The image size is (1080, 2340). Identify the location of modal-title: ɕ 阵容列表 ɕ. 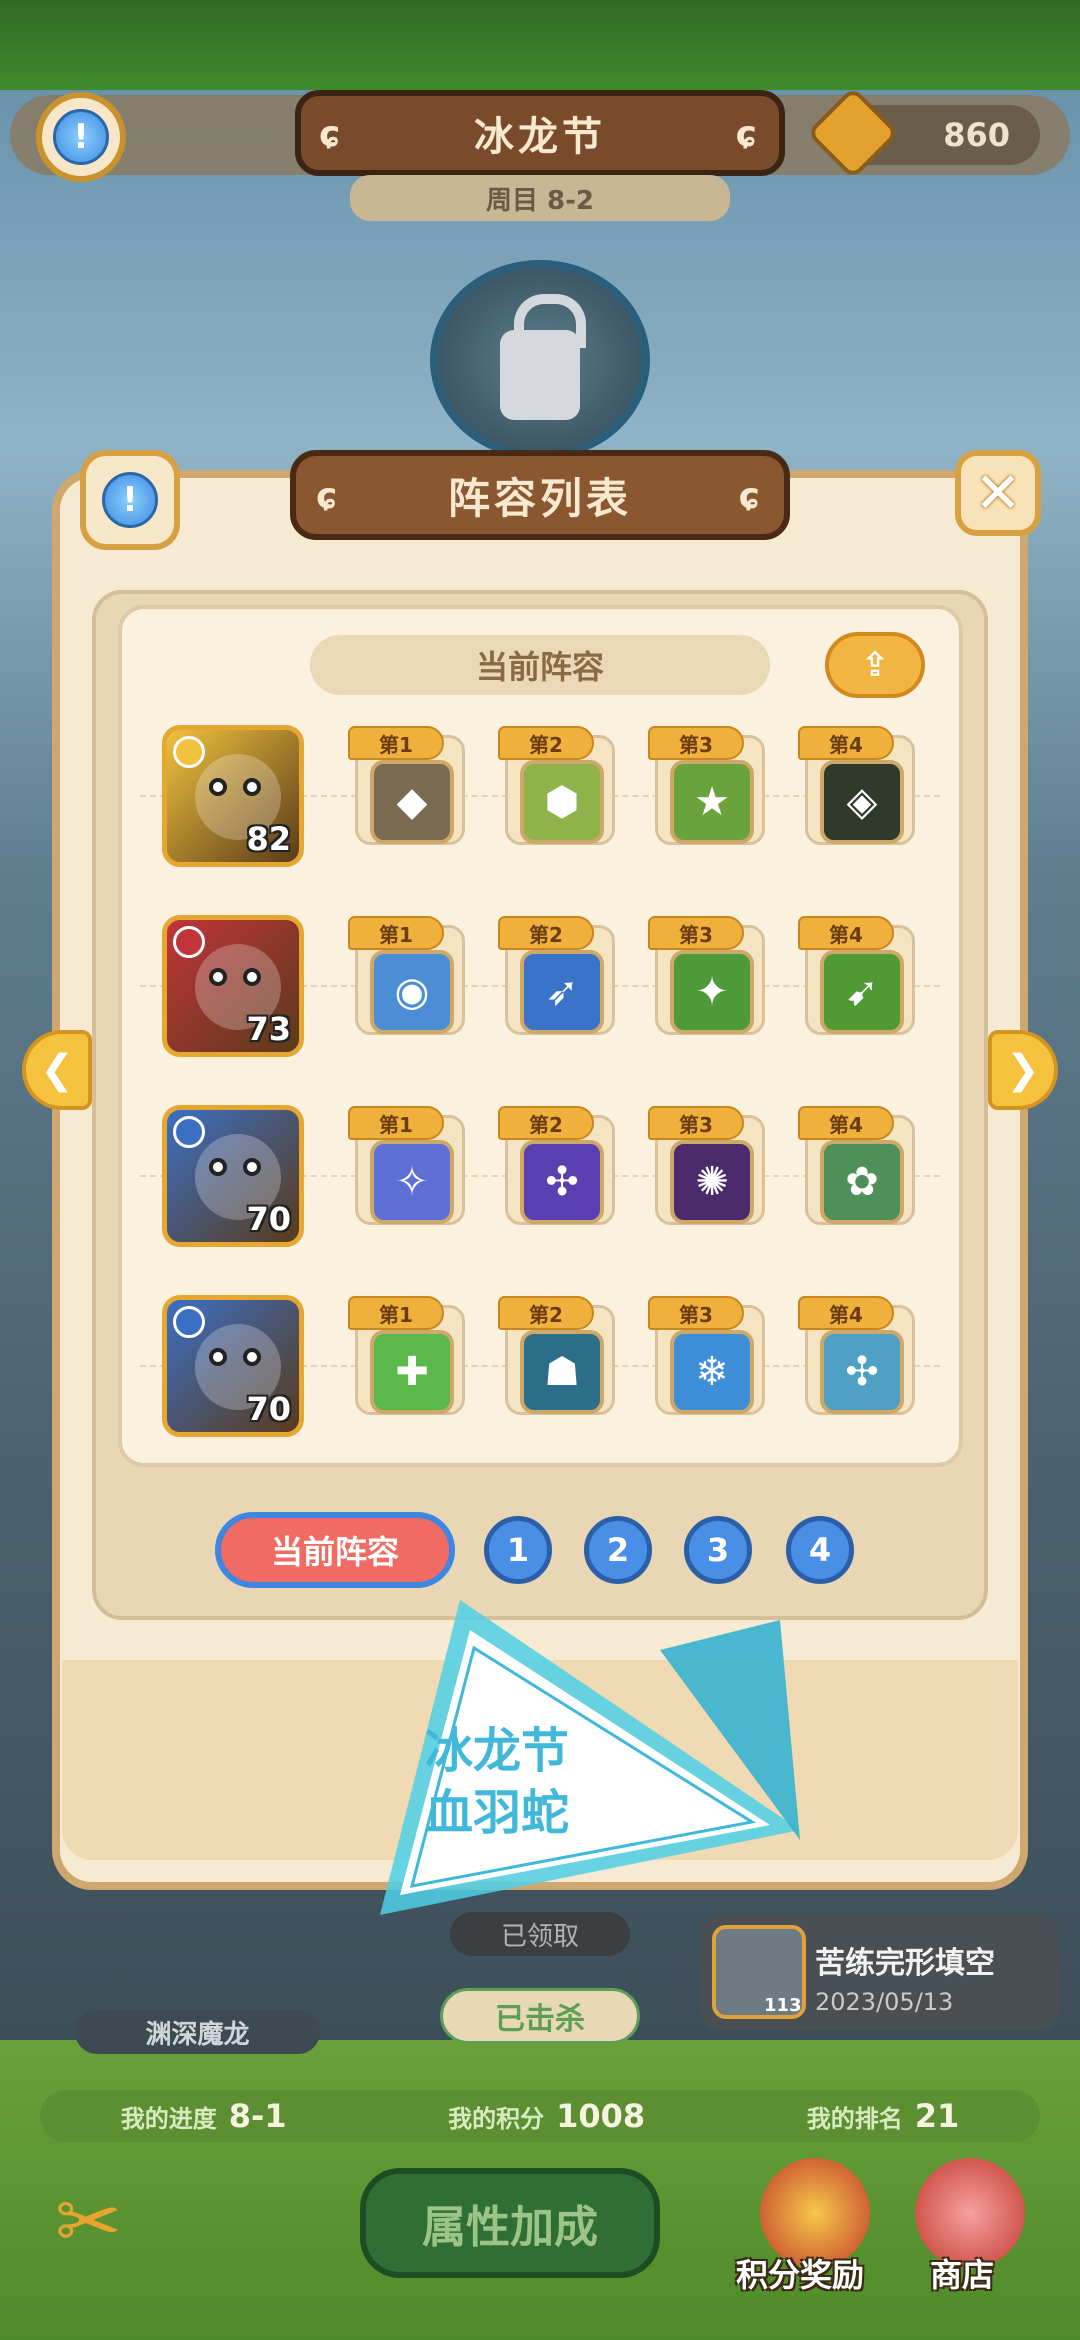
(540, 495).